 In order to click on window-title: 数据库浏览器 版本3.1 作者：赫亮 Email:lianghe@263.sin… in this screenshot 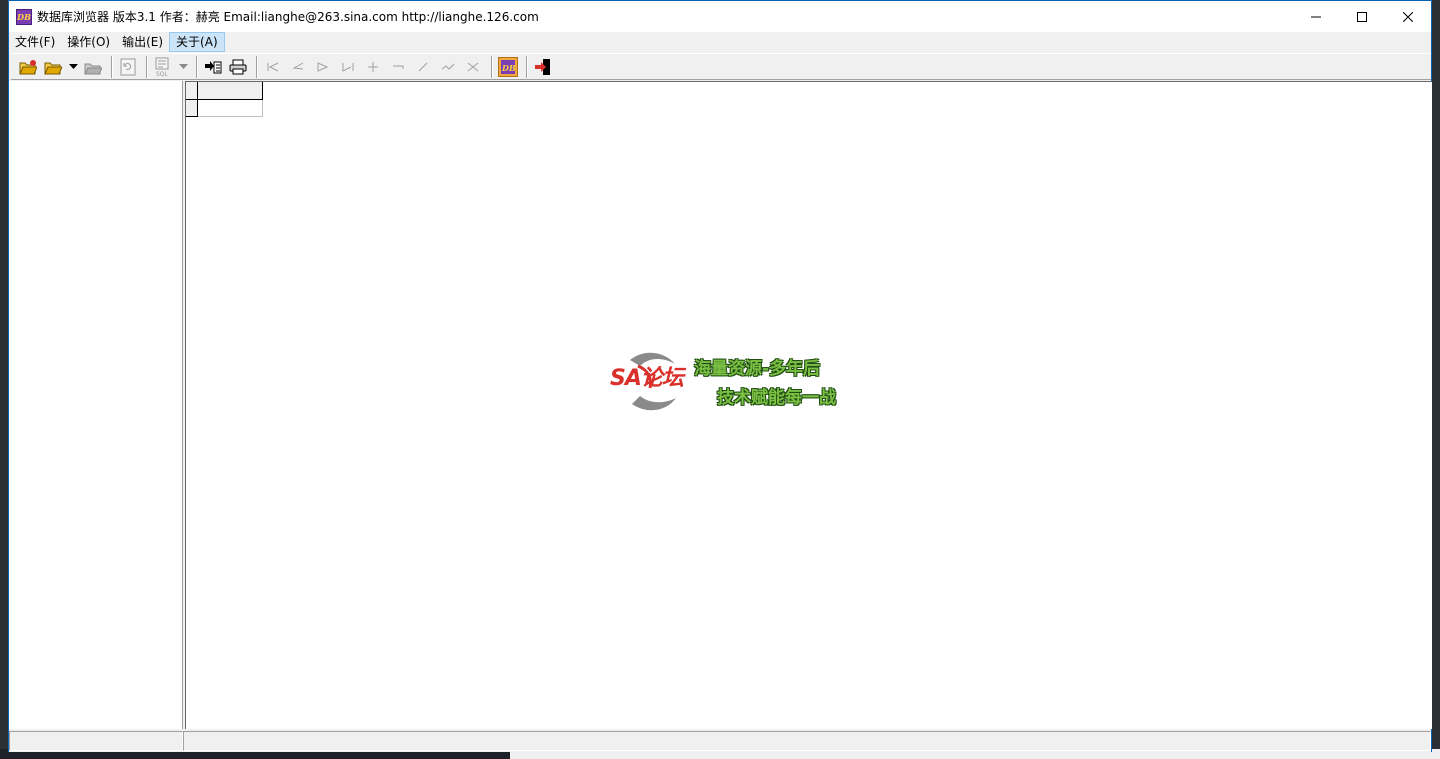, I will do `click(288, 17)`.